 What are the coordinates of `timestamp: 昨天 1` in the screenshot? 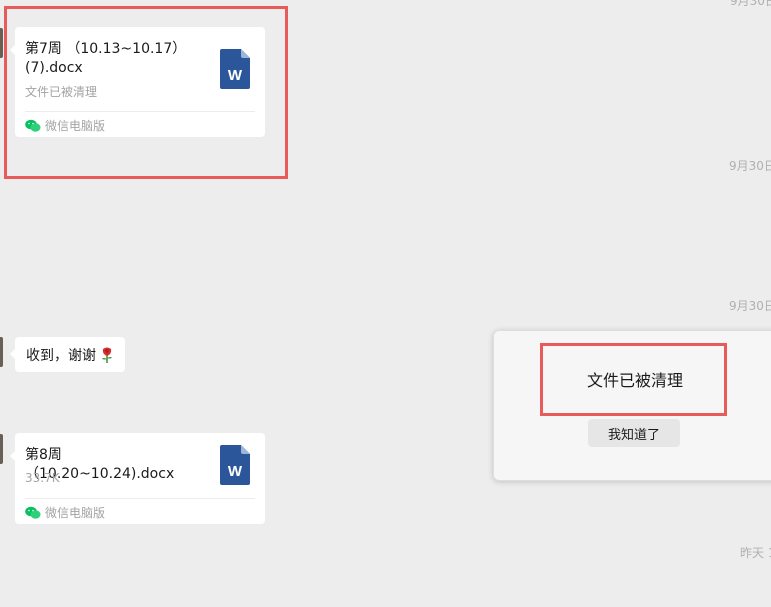 It's located at (755, 553).